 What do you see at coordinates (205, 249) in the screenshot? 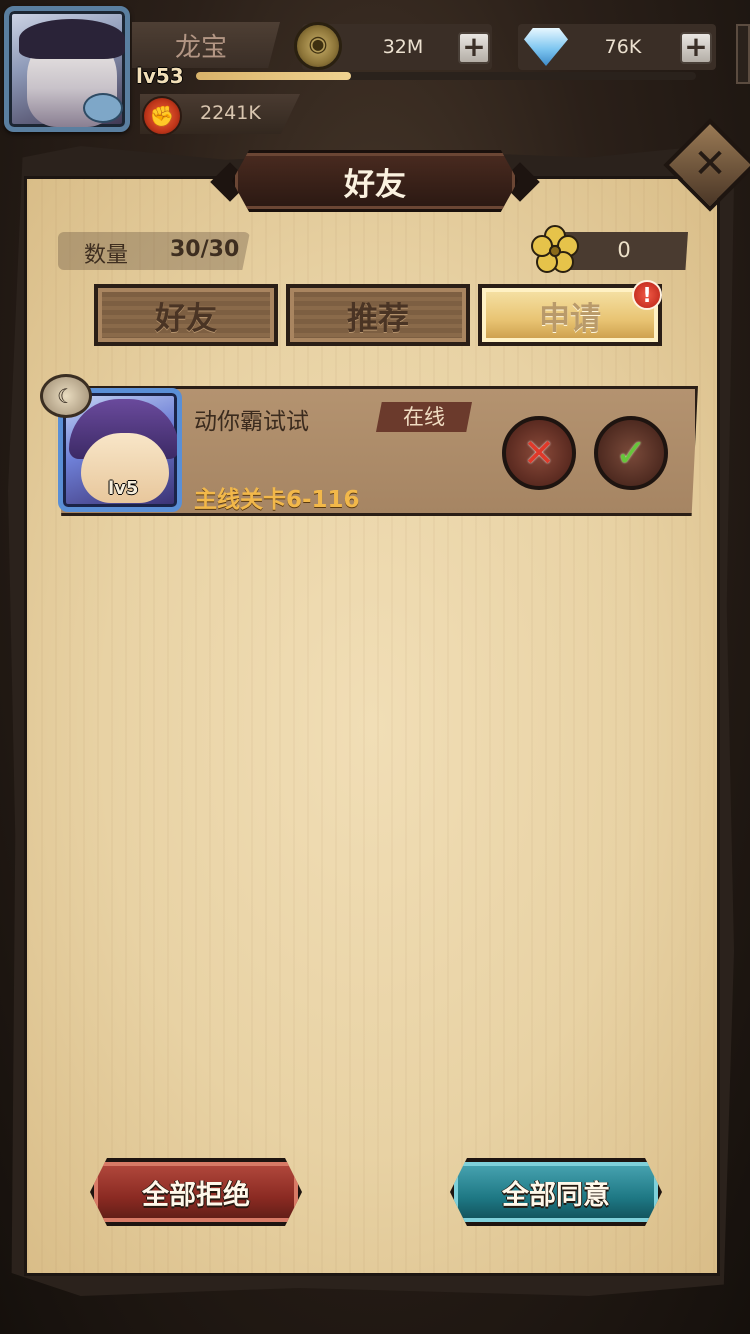
I see `friend-count-value: 30/30` at bounding box center [205, 249].